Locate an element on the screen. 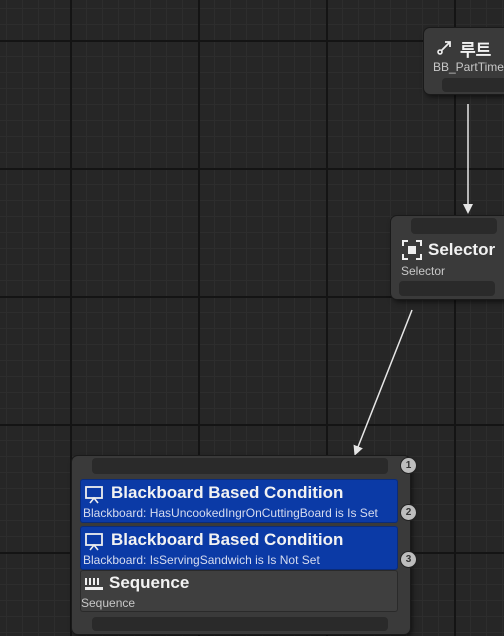 The image size is (504, 636). decorator-index-badge: 2 is located at coordinates (408, 512).